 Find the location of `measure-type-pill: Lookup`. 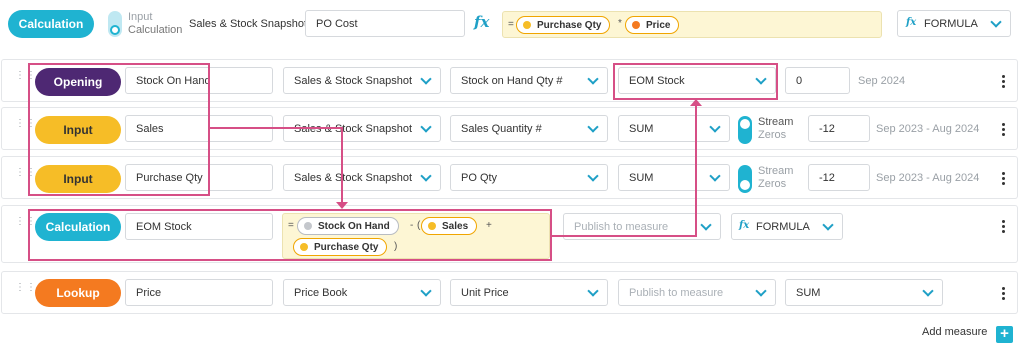

measure-type-pill: Lookup is located at coordinates (78, 293).